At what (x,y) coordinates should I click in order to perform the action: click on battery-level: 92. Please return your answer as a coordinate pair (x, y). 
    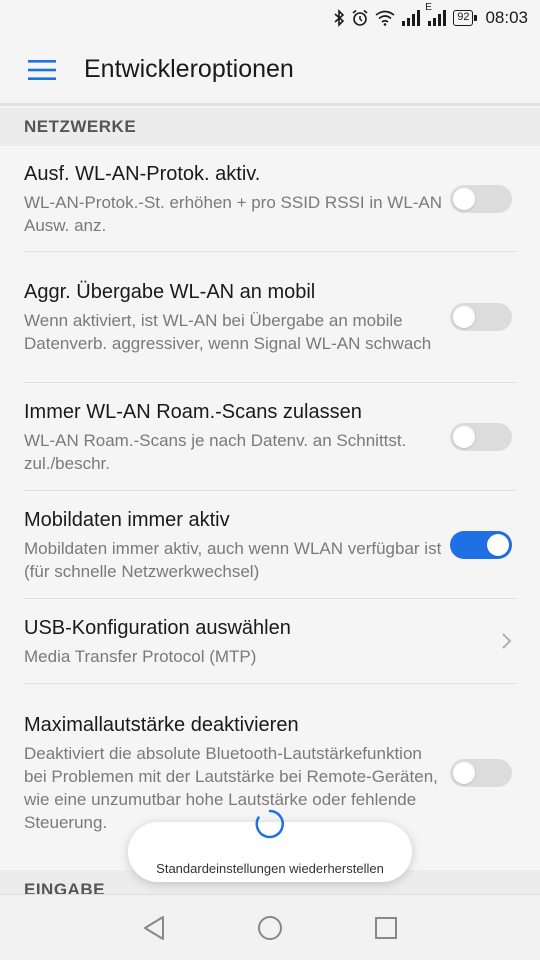
    Looking at the image, I should click on (463, 17).